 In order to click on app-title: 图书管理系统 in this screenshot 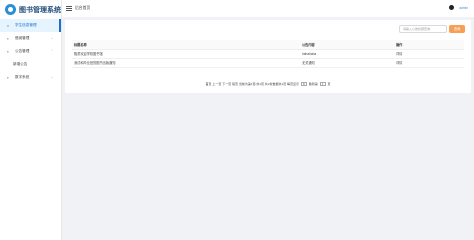, I will do `click(40, 10)`.